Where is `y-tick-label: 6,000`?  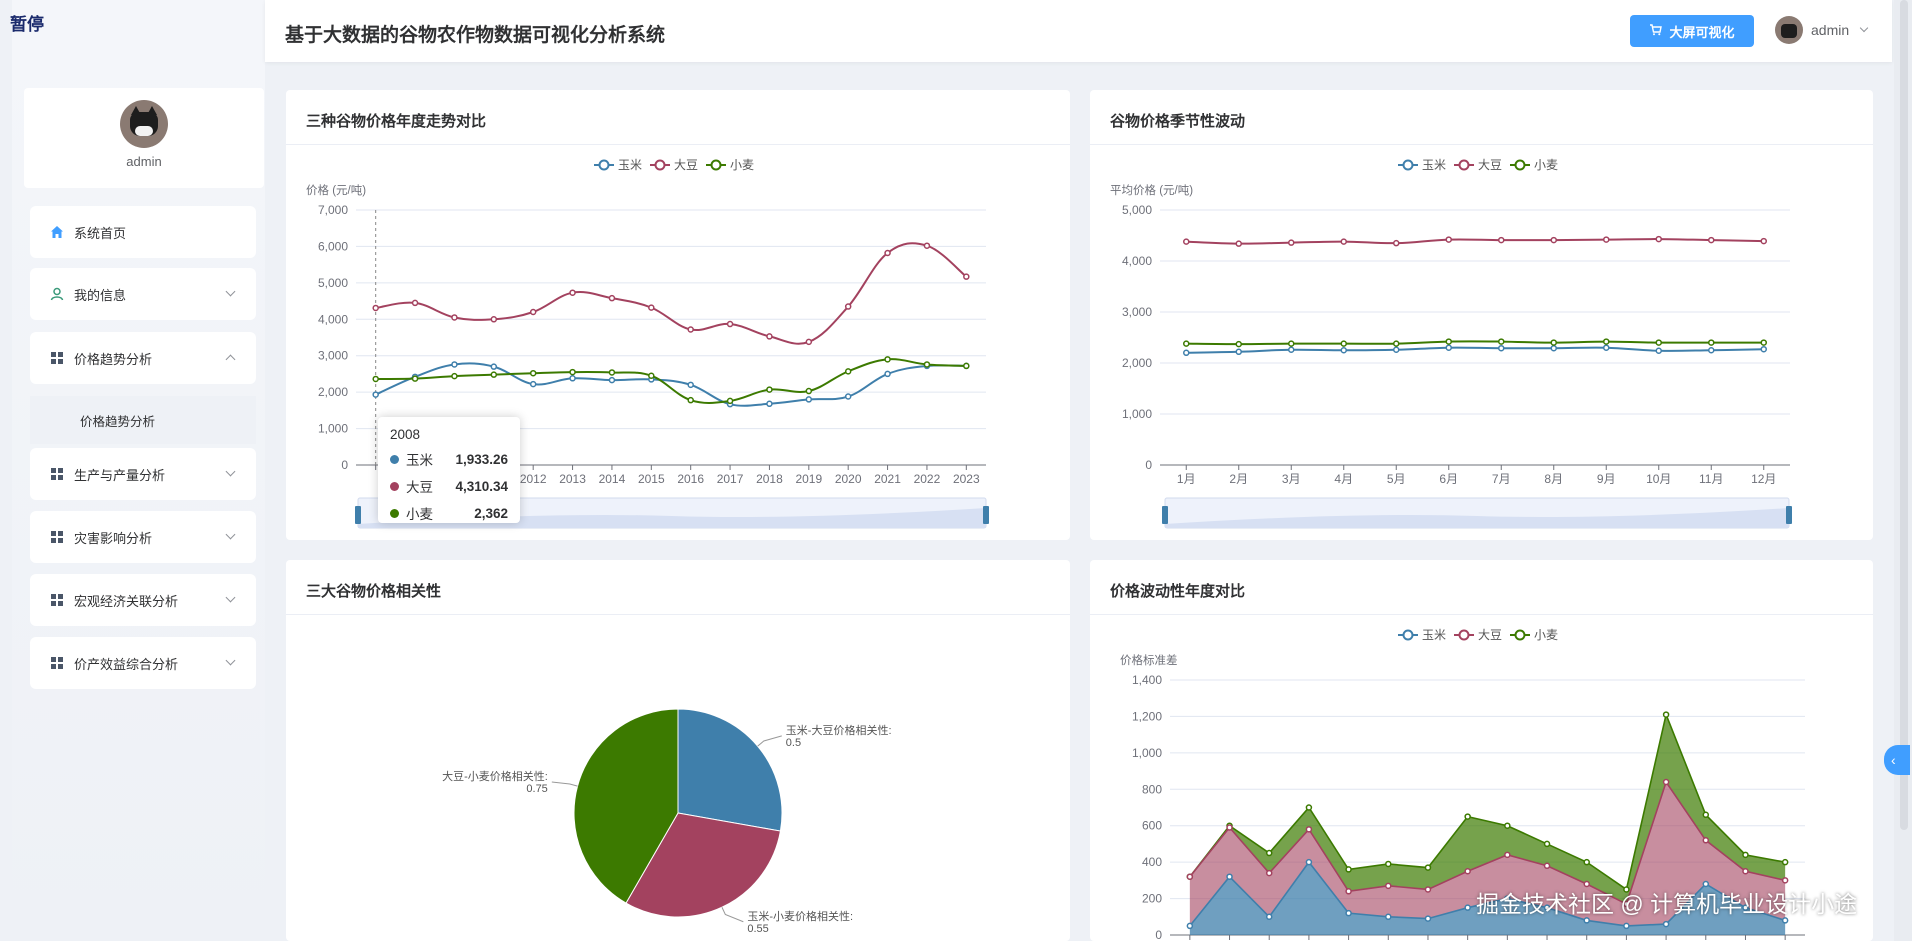 y-tick-label: 6,000 is located at coordinates (333, 246).